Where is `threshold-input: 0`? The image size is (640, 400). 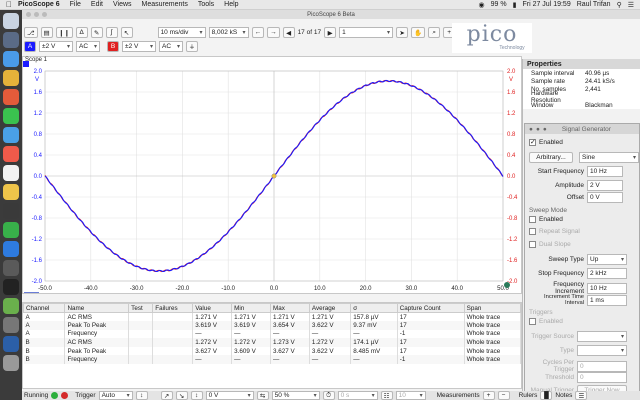
threshold-input: 0 is located at coordinates (602, 377).